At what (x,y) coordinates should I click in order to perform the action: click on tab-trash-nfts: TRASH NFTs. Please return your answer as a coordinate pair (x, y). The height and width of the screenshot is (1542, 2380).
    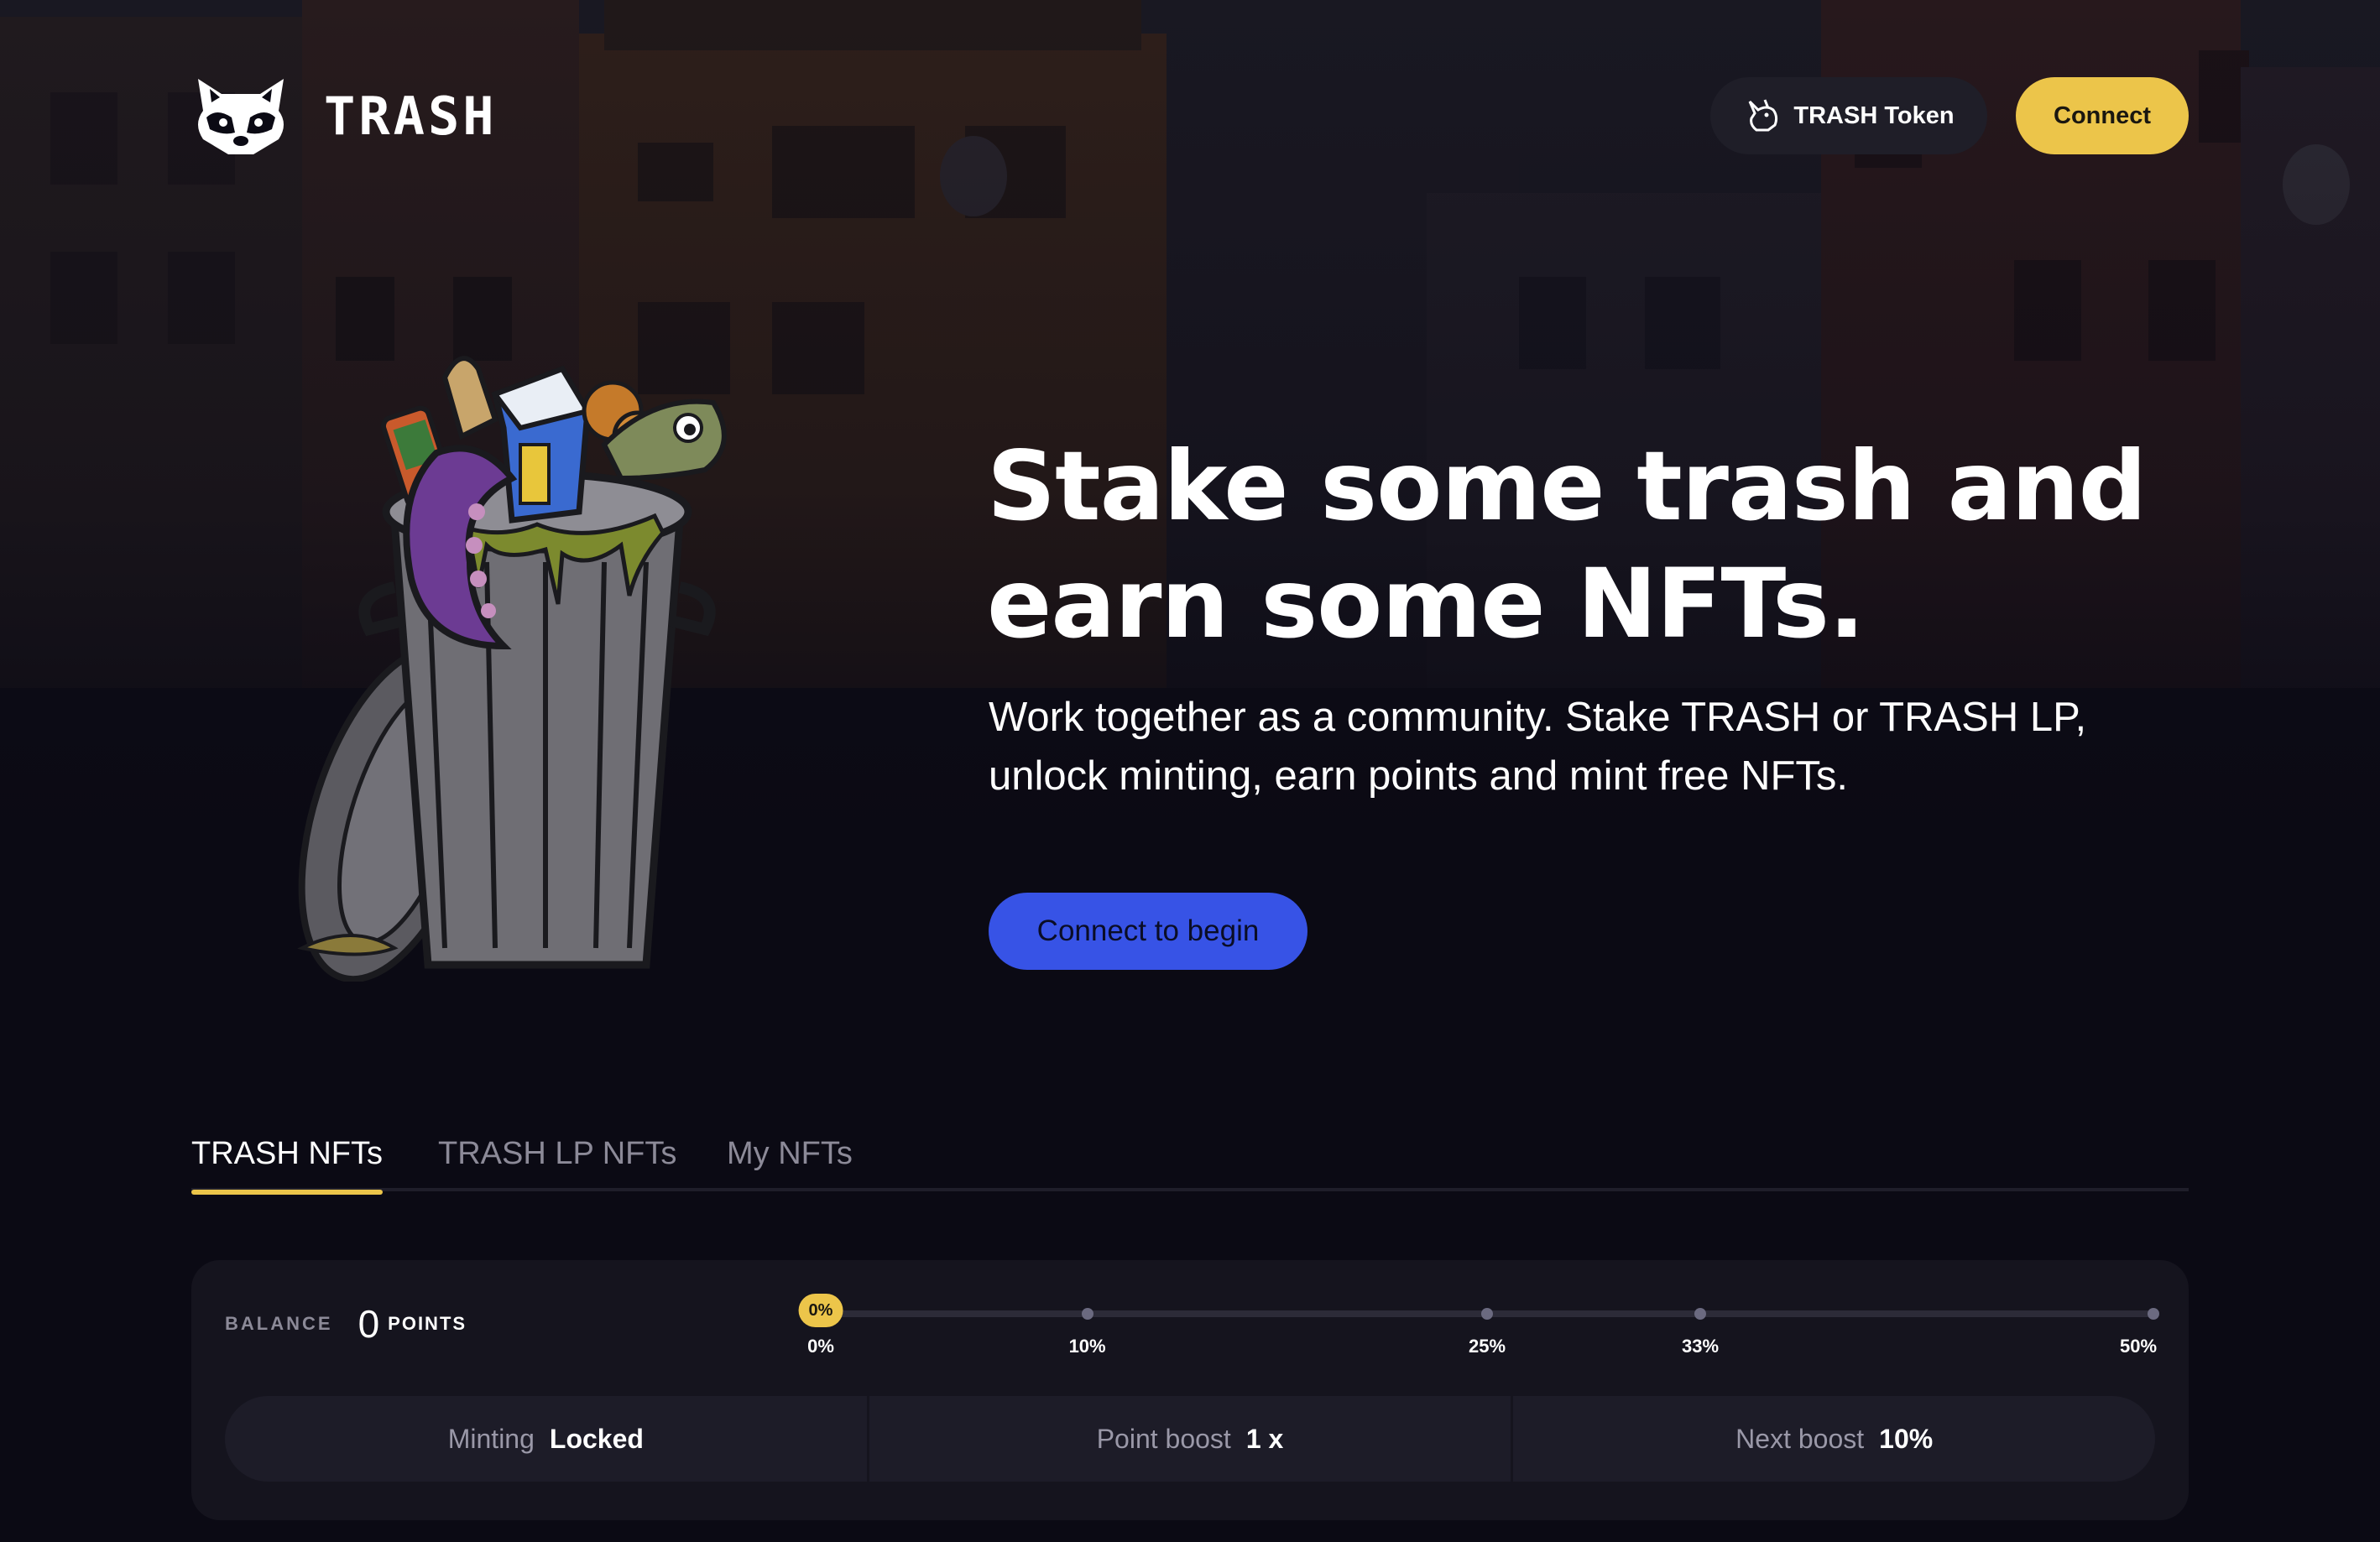
    Looking at the image, I should click on (287, 1155).